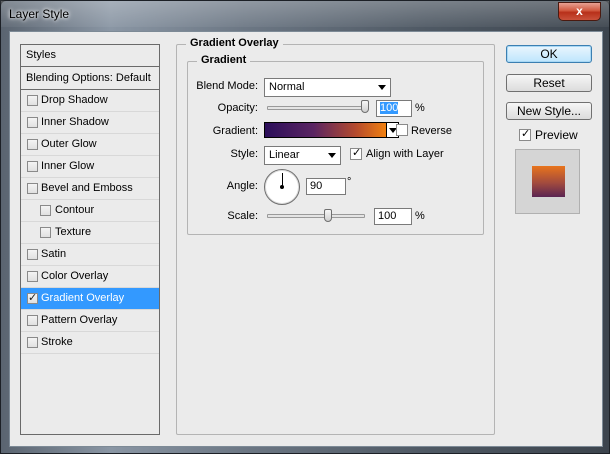 The height and width of the screenshot is (454, 610). I want to click on titlebar: Layer Style x, so click(305, 14).